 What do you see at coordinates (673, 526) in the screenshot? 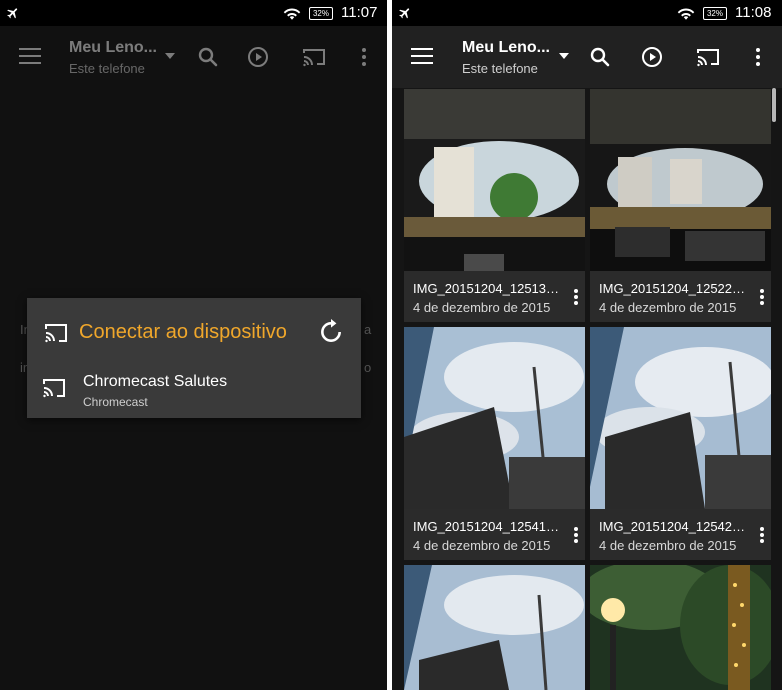
I see `photo-filename: IMG_20151204_125423.jpg` at bounding box center [673, 526].